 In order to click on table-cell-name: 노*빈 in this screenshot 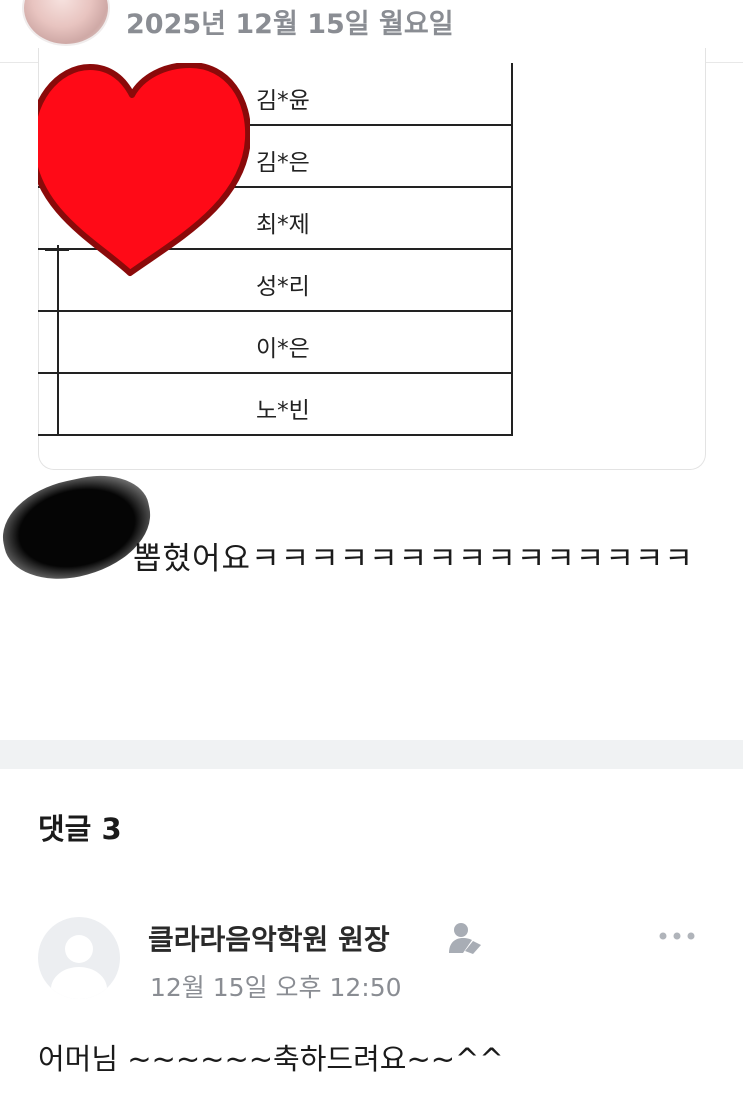, I will do `click(283, 411)`.